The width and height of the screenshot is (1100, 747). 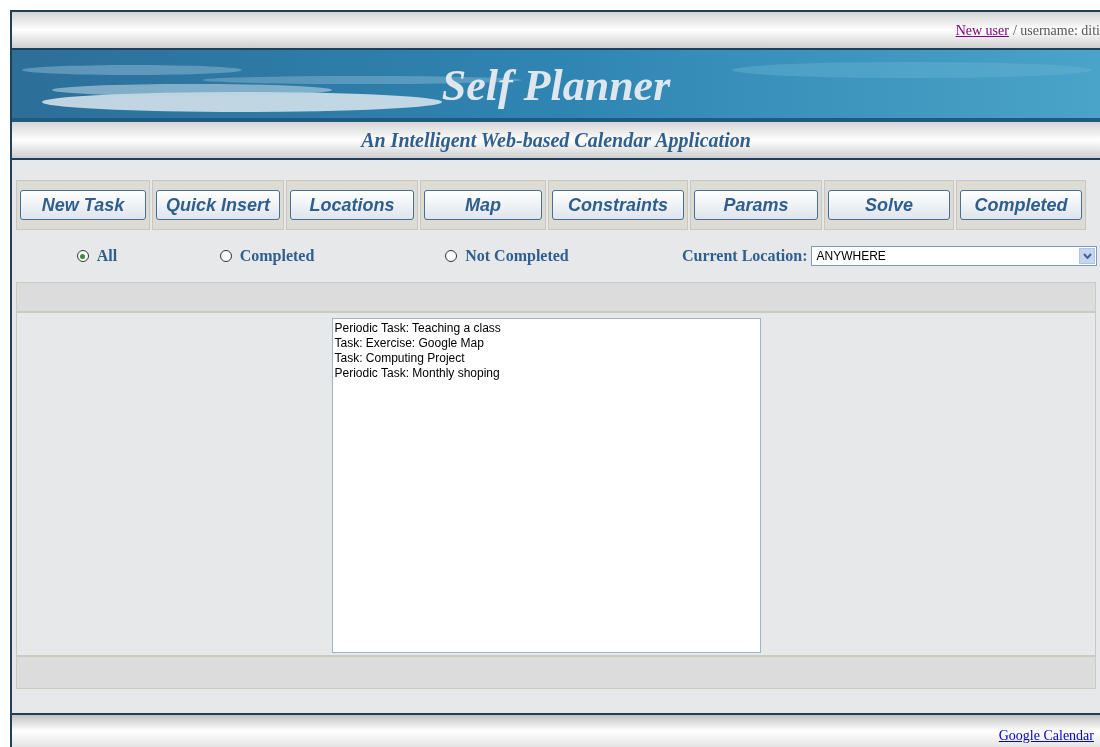 I want to click on nav-button: Constraints, so click(x=618, y=205).